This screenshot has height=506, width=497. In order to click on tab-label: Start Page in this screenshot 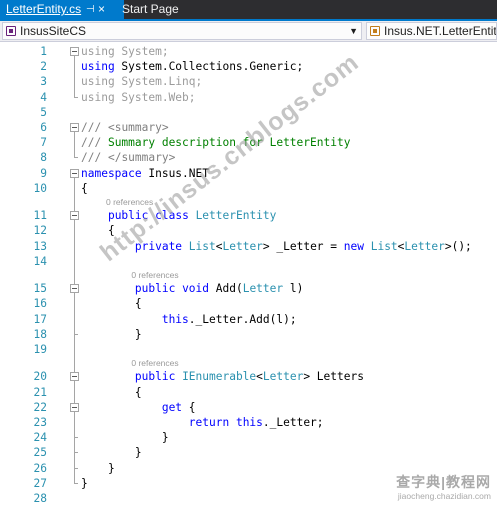, I will do `click(150, 9)`.